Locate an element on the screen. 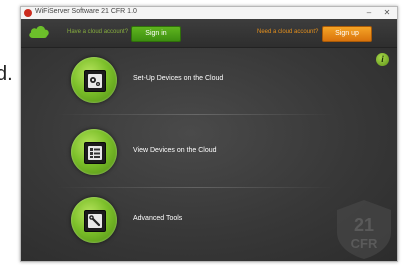  close-button: ✕ is located at coordinates (387, 13).